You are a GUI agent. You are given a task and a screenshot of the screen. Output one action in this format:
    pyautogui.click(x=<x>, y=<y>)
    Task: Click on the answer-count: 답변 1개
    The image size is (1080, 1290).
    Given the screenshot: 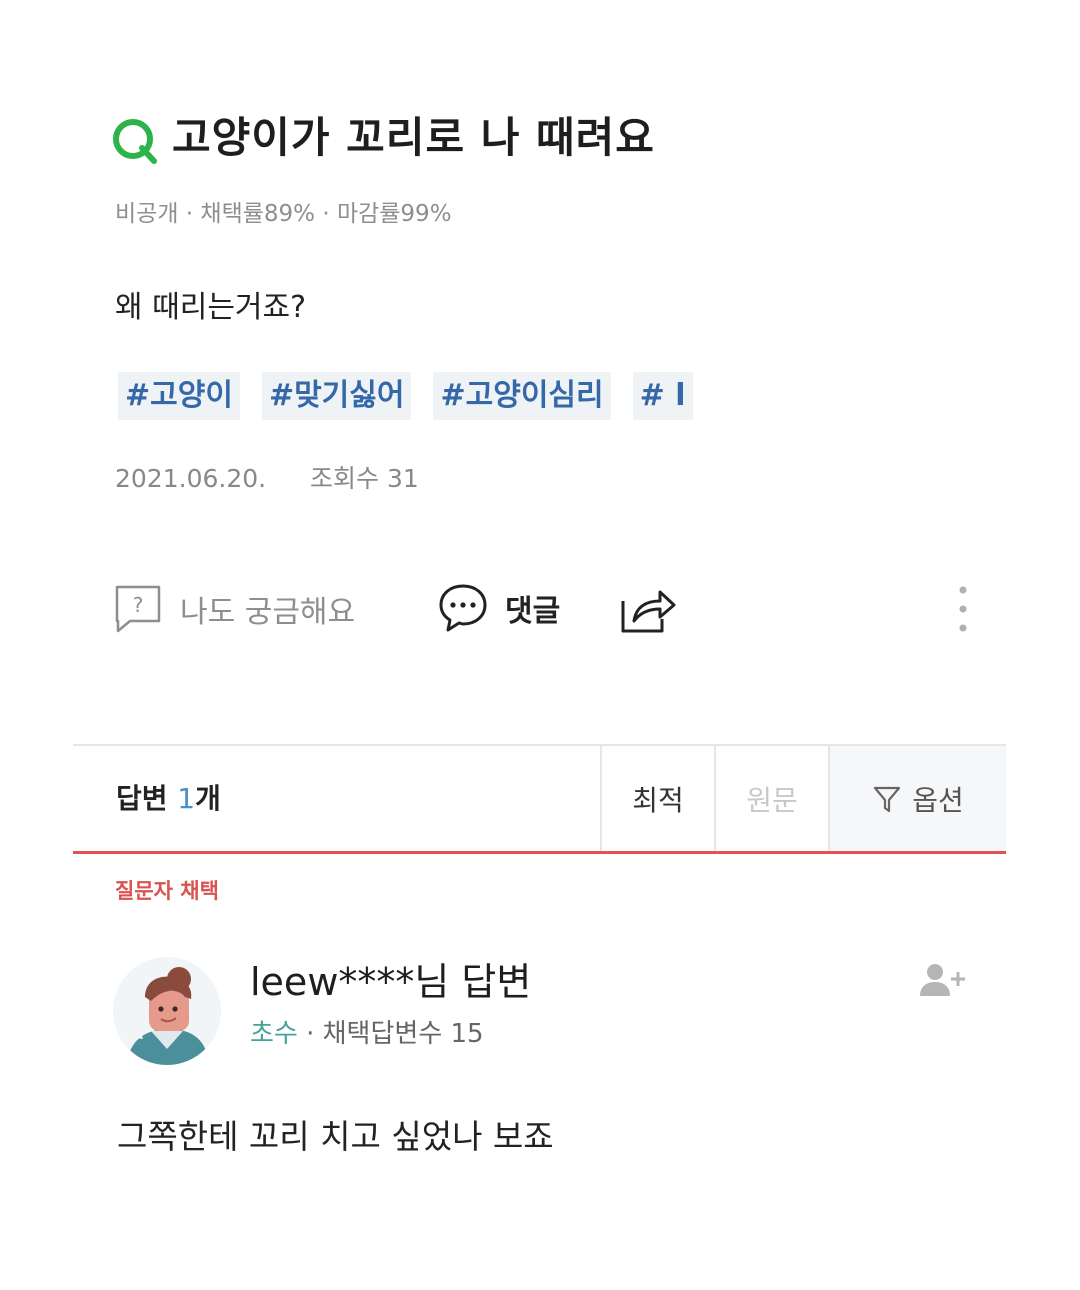 What is the action you would take?
    pyautogui.click(x=168, y=799)
    